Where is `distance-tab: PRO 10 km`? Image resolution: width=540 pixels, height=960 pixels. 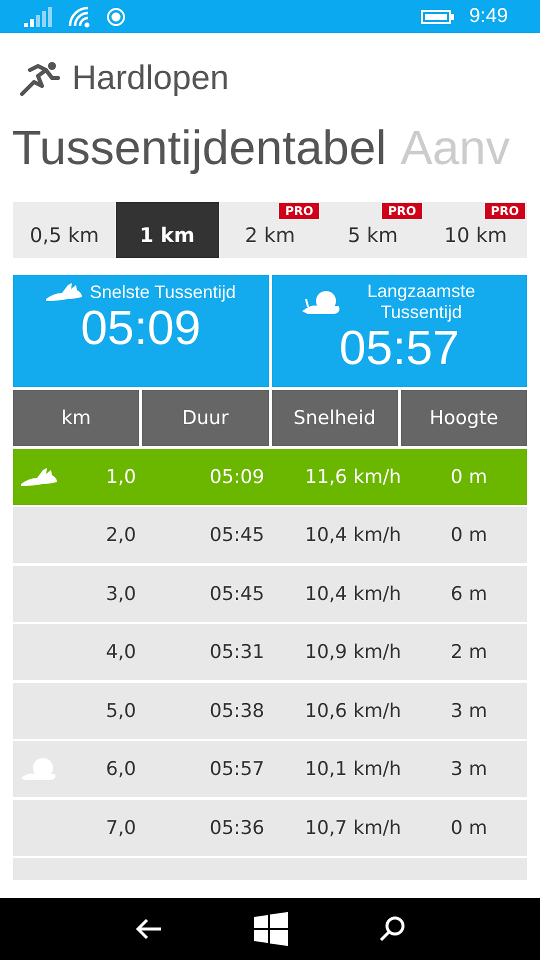 distance-tab: PRO 10 km is located at coordinates (475, 230).